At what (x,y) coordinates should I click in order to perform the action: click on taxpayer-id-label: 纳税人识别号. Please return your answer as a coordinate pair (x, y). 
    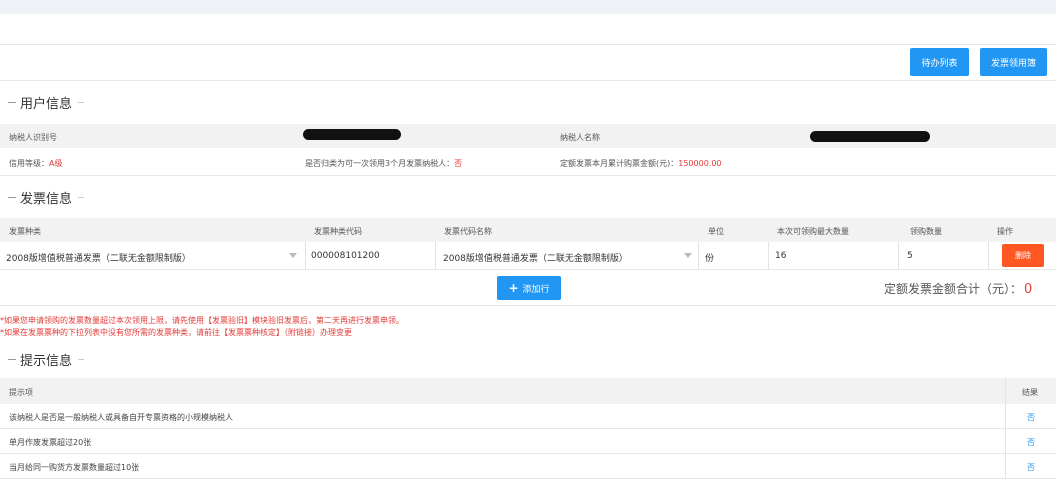
    Looking at the image, I should click on (33, 137).